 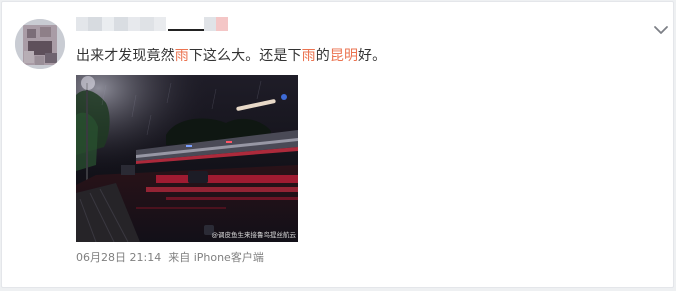 What do you see at coordinates (125, 56) in the screenshot?
I see `text-segment: 出来才发现竟然` at bounding box center [125, 56].